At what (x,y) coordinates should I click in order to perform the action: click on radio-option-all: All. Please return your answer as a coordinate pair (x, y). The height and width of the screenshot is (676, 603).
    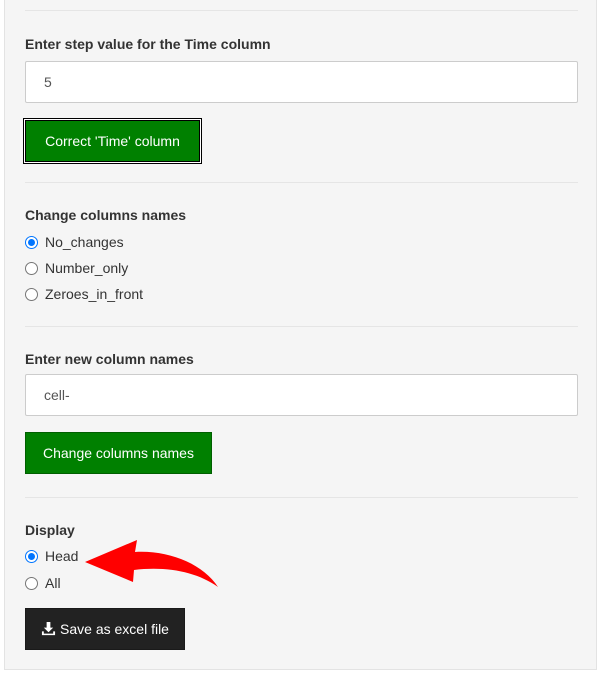
    Looking at the image, I should click on (43, 583).